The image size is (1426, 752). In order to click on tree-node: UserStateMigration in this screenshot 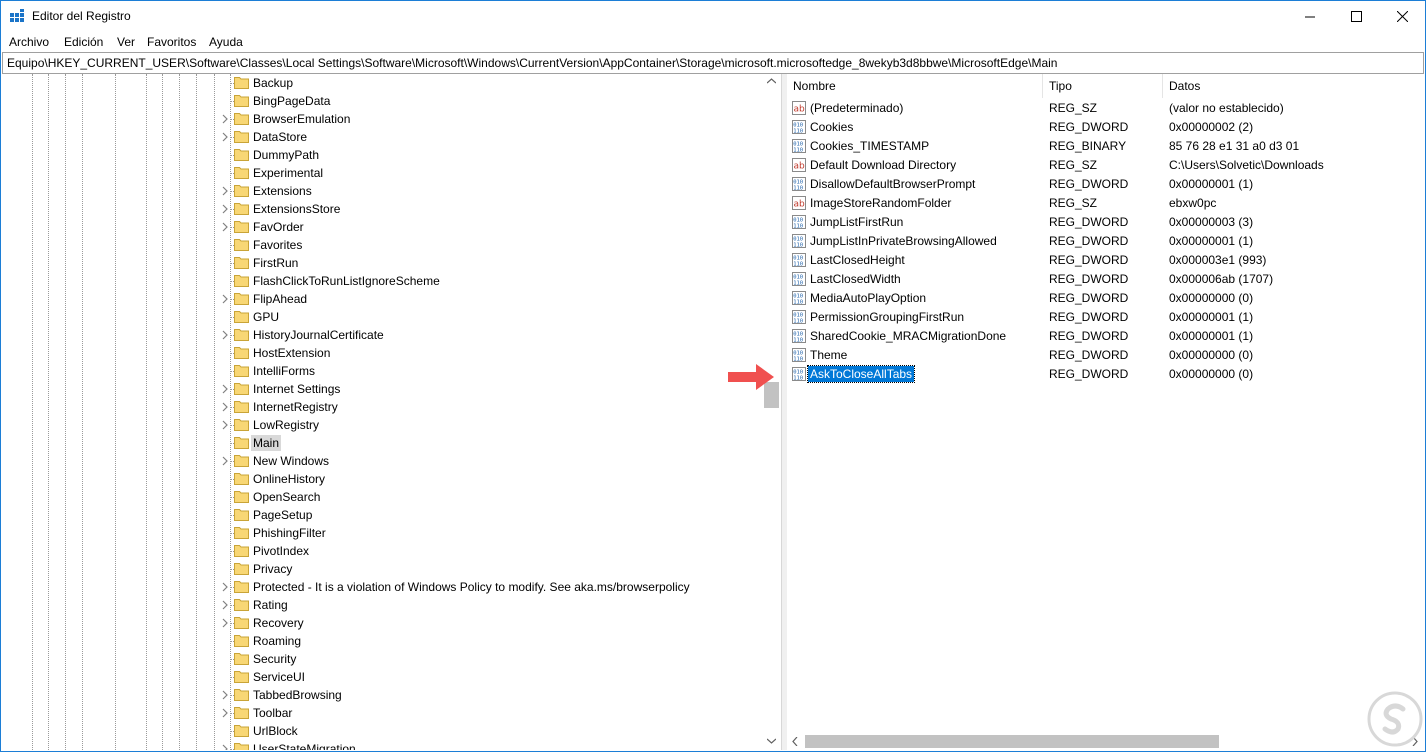, I will do `click(480, 745)`.